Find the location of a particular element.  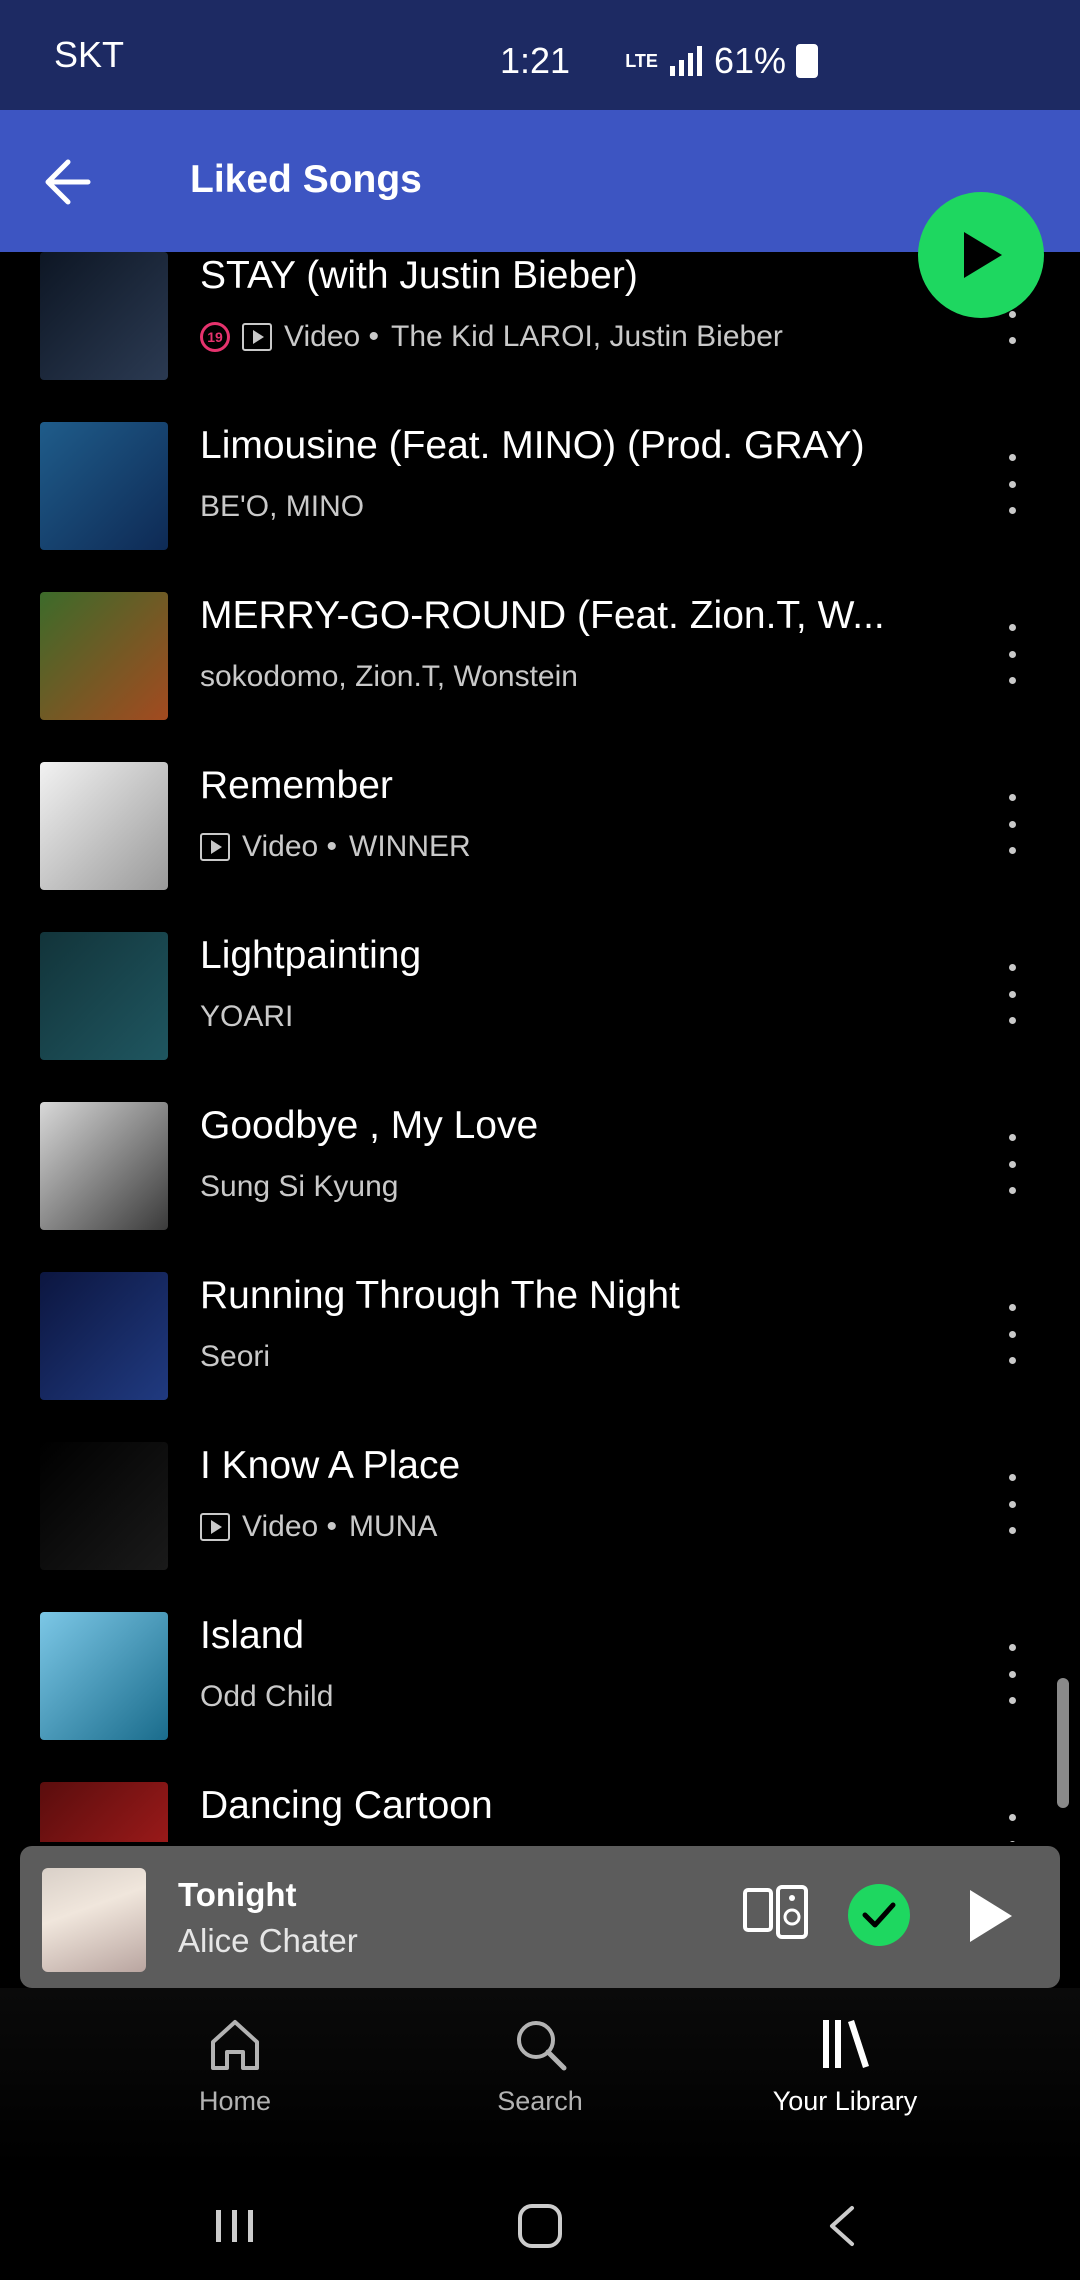

song-title: STAY (with Justin Bieber) is located at coordinates (419, 275).